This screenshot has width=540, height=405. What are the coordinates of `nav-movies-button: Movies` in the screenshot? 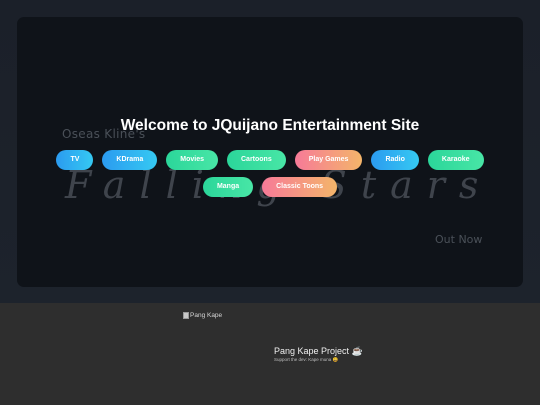 It's located at (192, 160).